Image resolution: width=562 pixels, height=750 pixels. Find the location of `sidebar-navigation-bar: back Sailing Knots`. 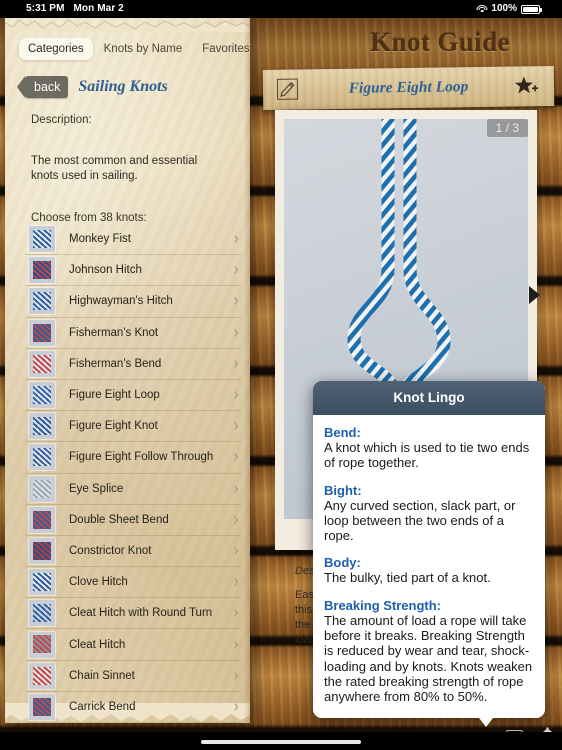

sidebar-navigation-bar: back Sailing Knots is located at coordinates (92, 87).